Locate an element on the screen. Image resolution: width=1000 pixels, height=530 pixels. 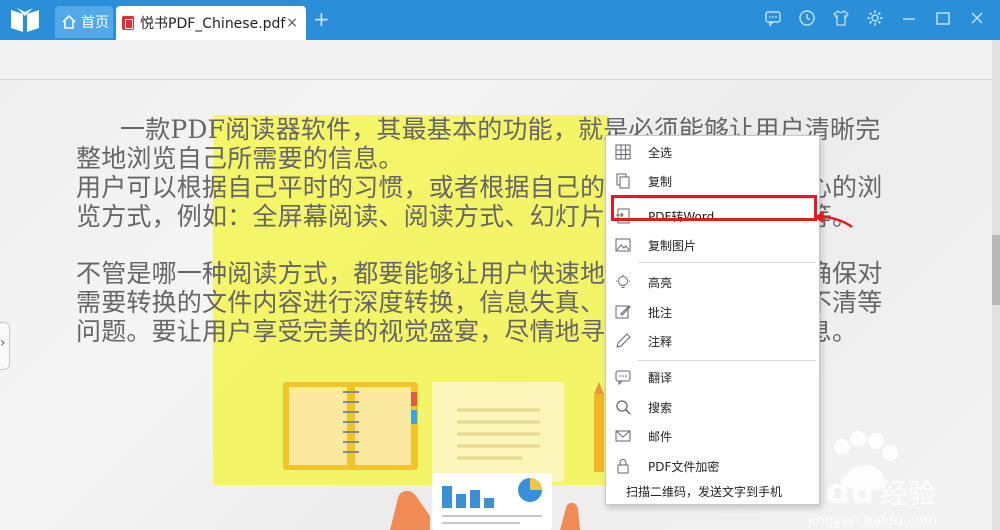
tab-document: 悦书PDF_Chinese.pdf × is located at coordinates (211, 23).